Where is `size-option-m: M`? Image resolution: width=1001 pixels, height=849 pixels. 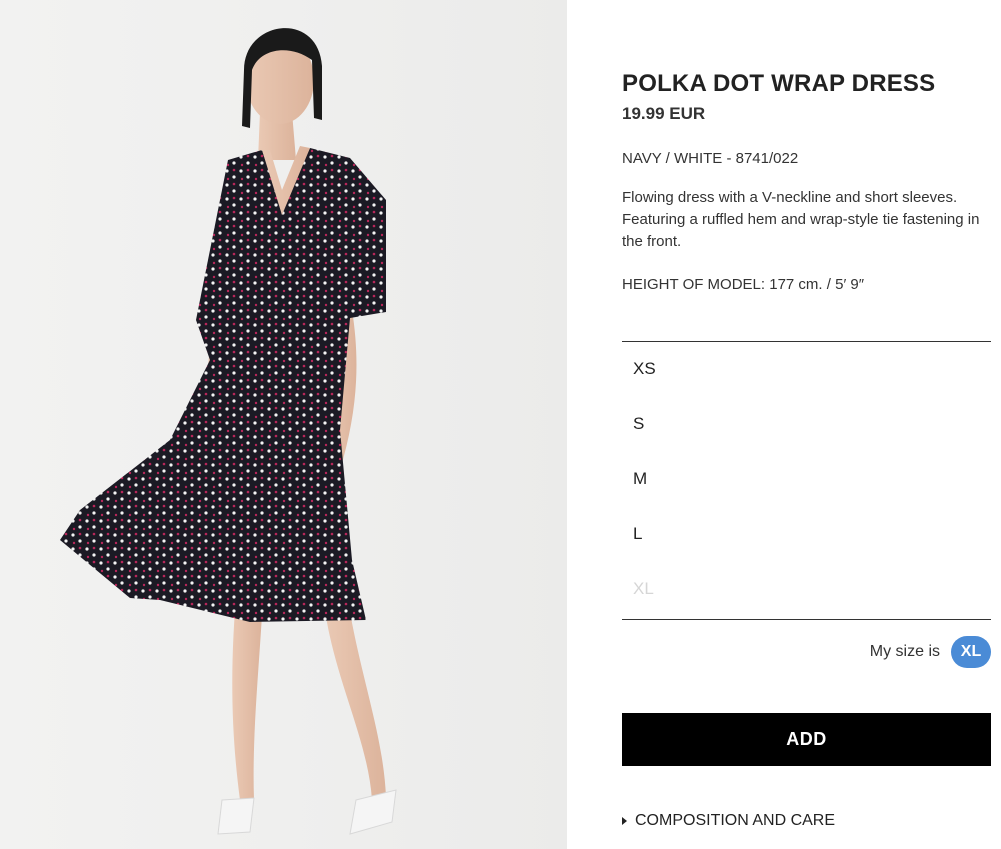 size-option-m: M is located at coordinates (640, 479).